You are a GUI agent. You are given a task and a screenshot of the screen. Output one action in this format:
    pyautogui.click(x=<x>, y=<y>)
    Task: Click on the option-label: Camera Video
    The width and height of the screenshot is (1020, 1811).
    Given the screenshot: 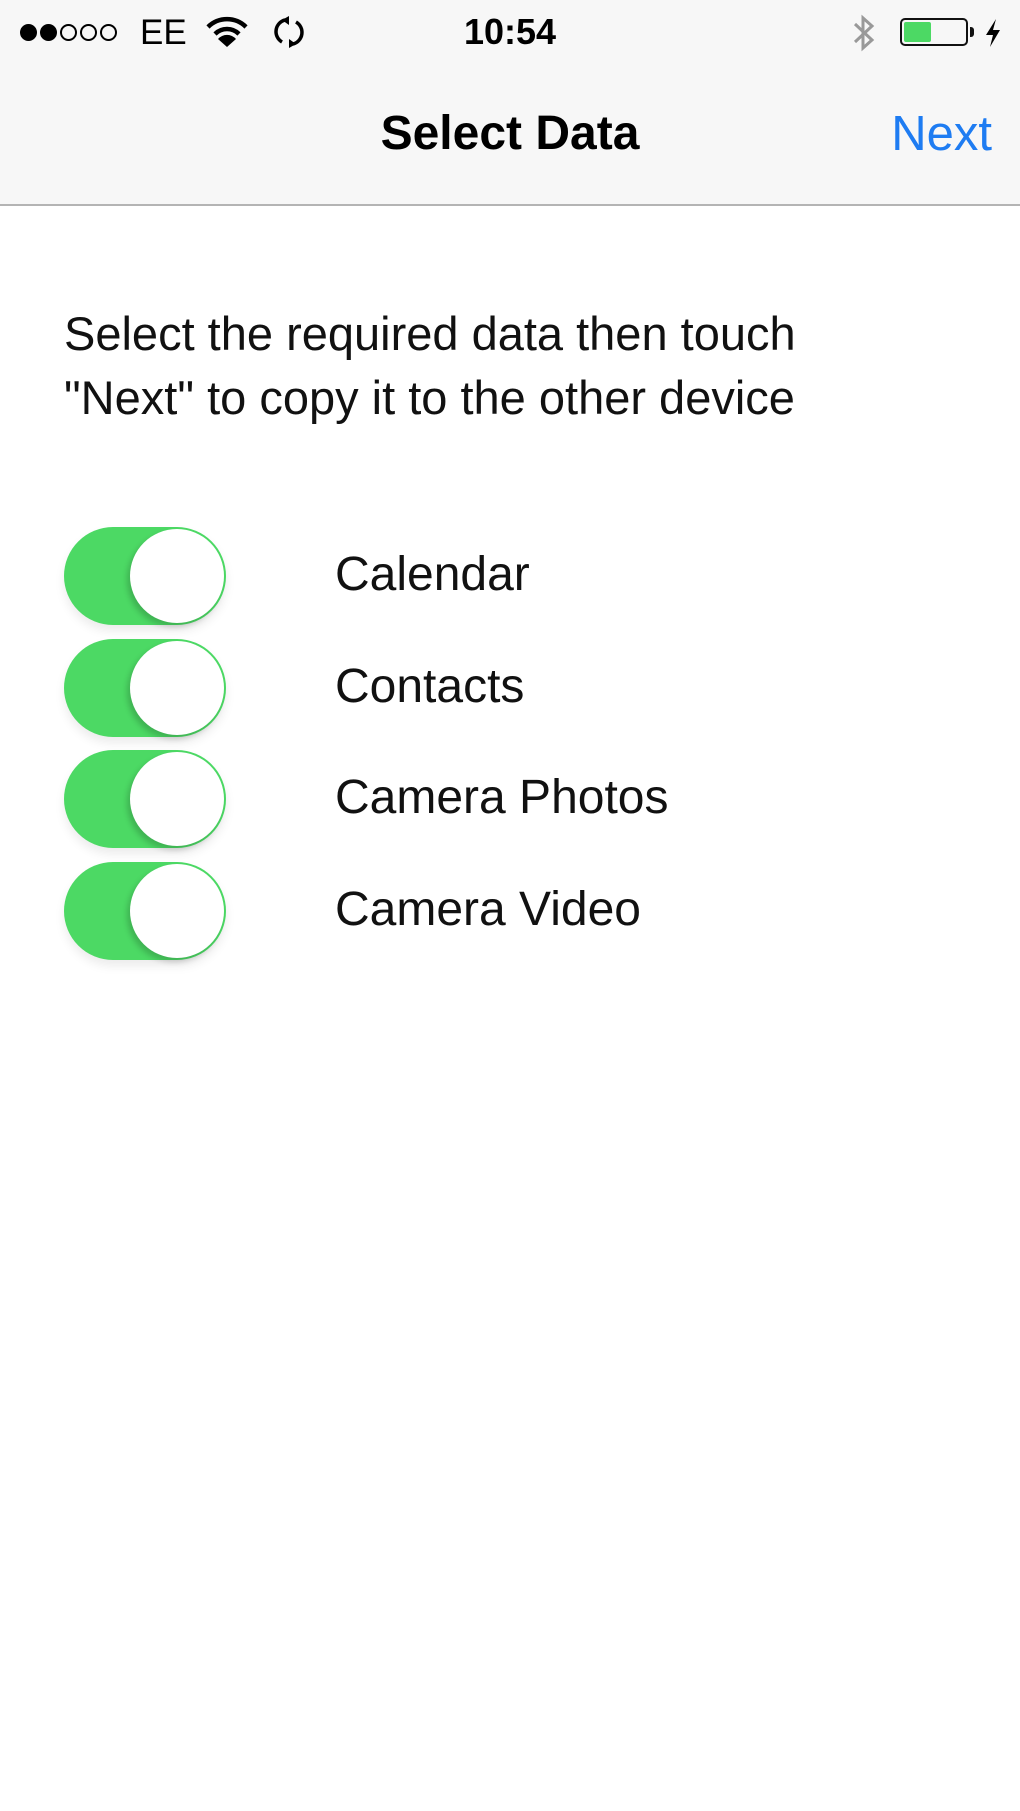 What is the action you would take?
    pyautogui.click(x=488, y=909)
    